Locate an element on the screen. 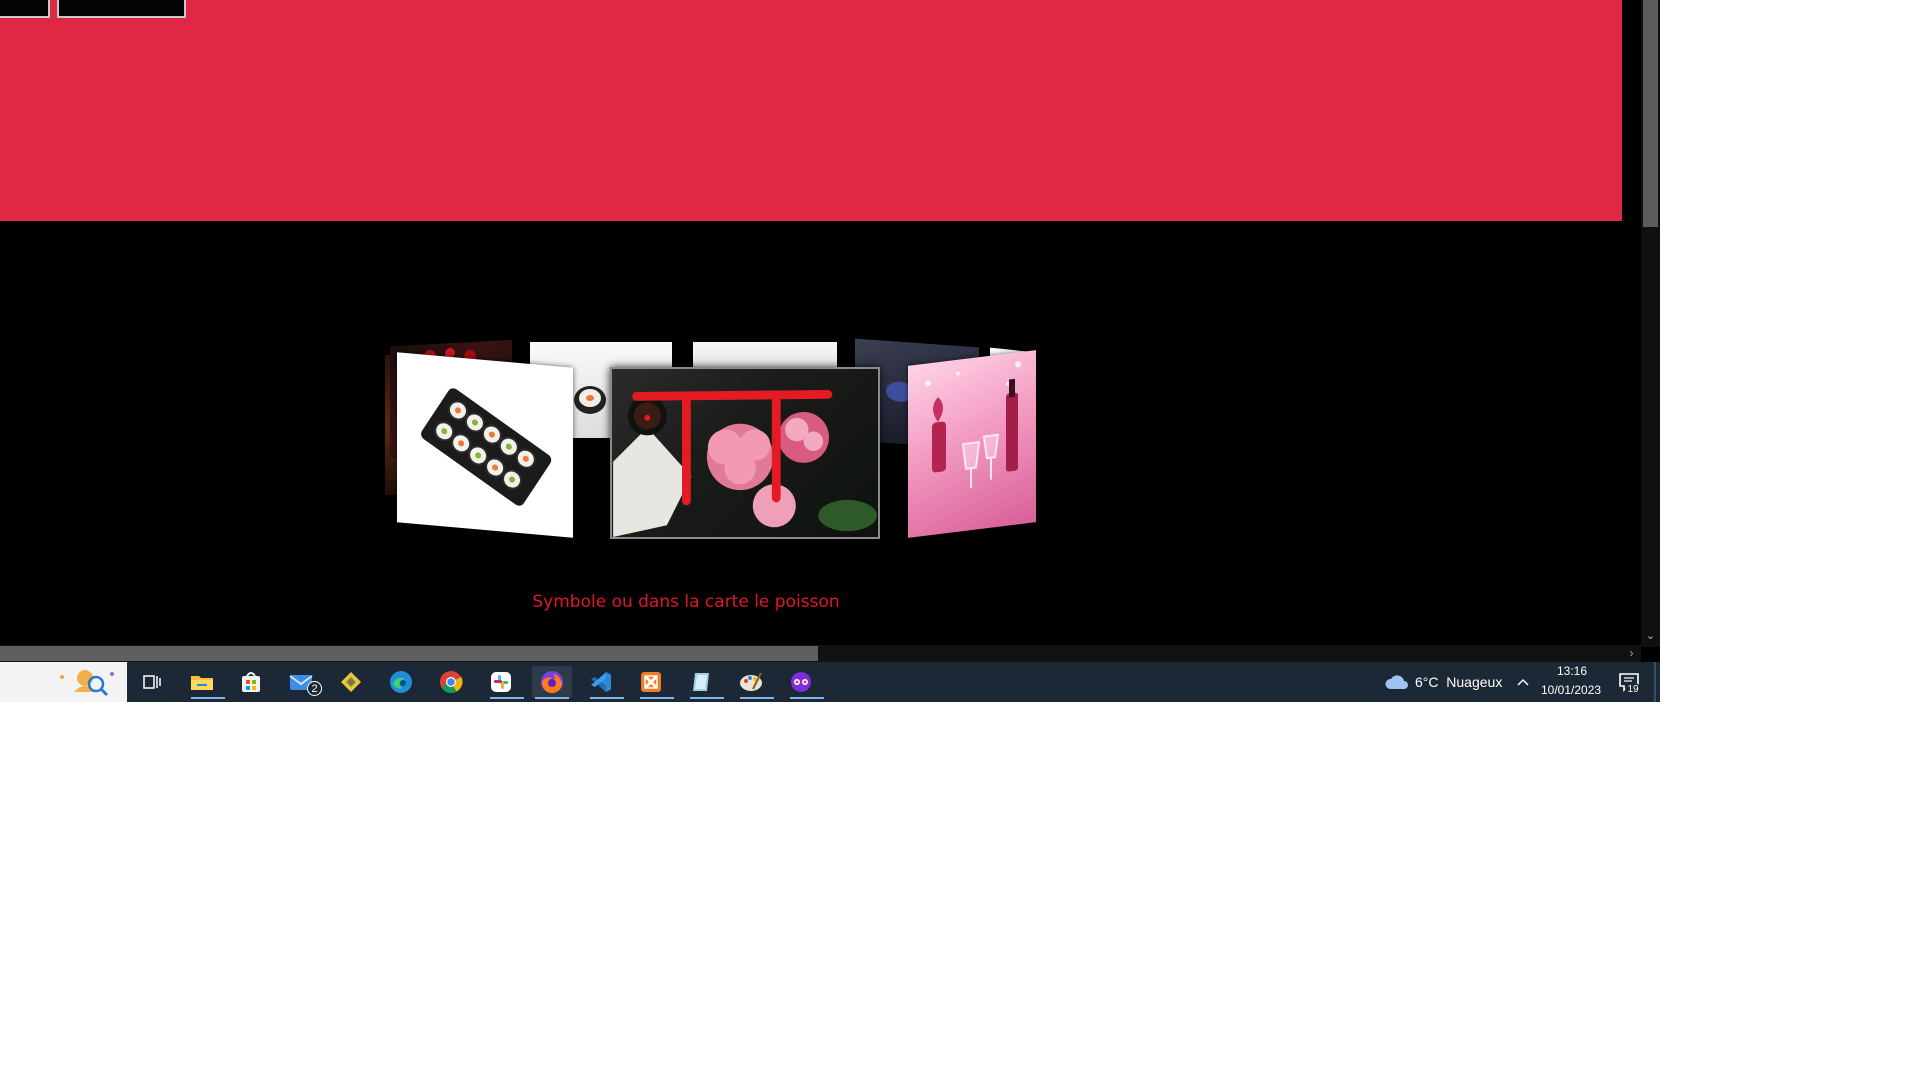 The height and width of the screenshot is (1080, 1920). edge-icon is located at coordinates (401, 682).